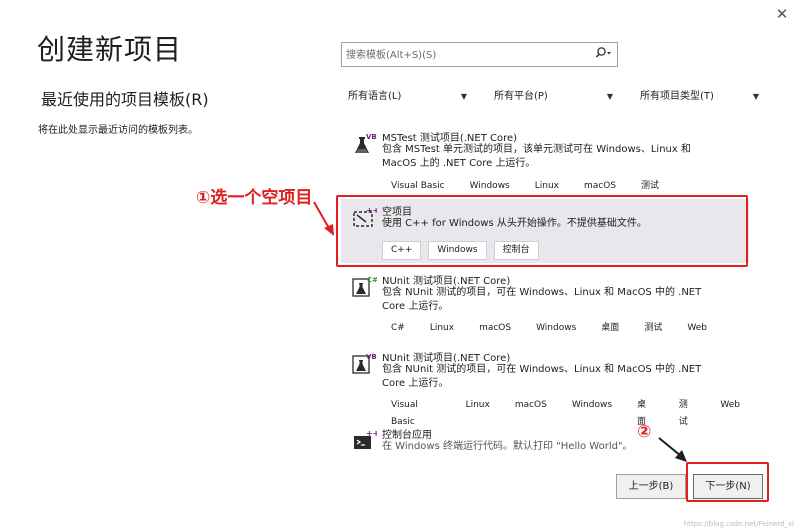  What do you see at coordinates (782, 14) in the screenshot?
I see `close-icon: ✕` at bounding box center [782, 14].